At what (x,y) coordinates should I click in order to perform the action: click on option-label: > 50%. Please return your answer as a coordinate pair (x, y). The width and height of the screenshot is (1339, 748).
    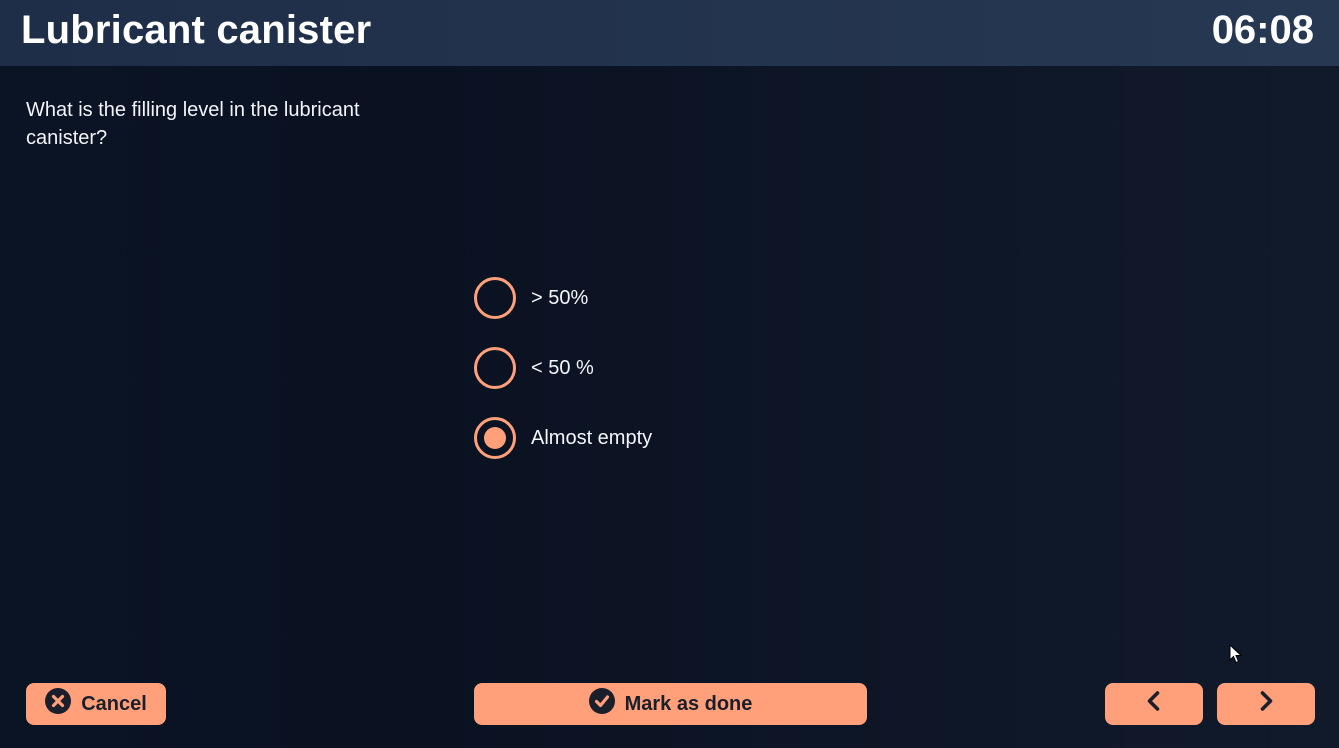
    Looking at the image, I should click on (560, 297).